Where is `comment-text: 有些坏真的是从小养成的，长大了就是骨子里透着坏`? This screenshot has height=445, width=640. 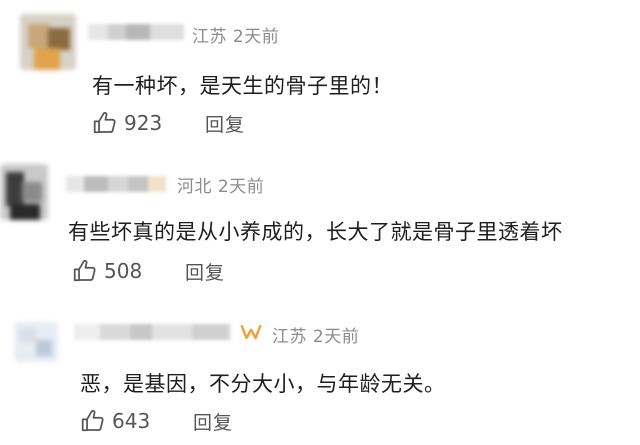
comment-text: 有些坏真的是从小养成的，长大了就是骨子里透着坏 is located at coordinates (315, 232).